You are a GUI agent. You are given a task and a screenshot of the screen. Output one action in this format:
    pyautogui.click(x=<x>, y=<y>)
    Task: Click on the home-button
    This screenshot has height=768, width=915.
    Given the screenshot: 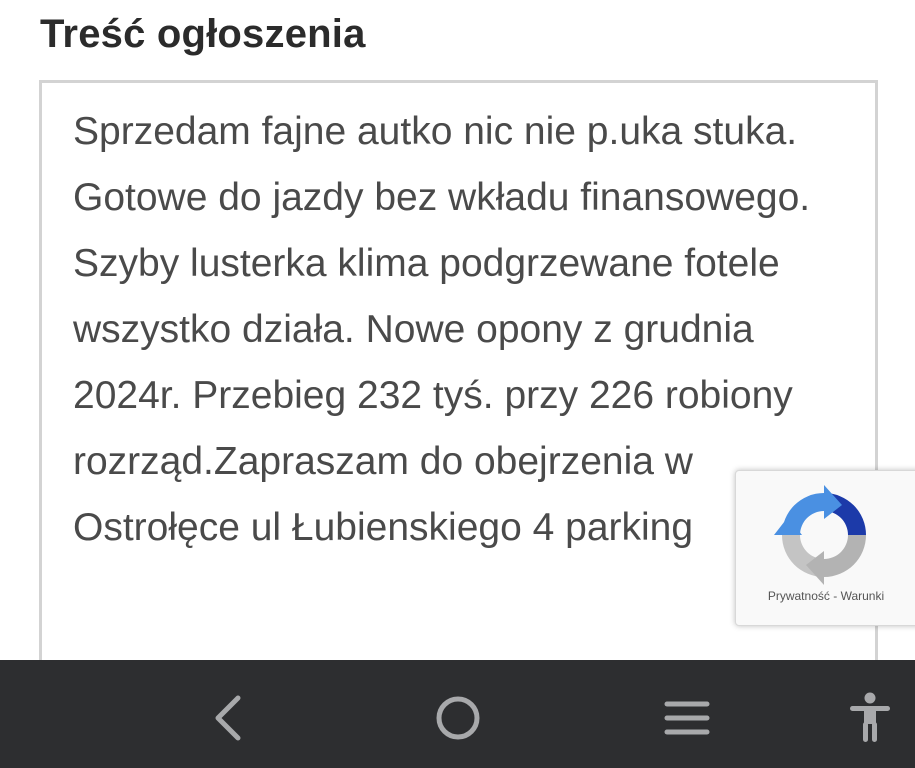 What is the action you would take?
    pyautogui.click(x=458, y=718)
    